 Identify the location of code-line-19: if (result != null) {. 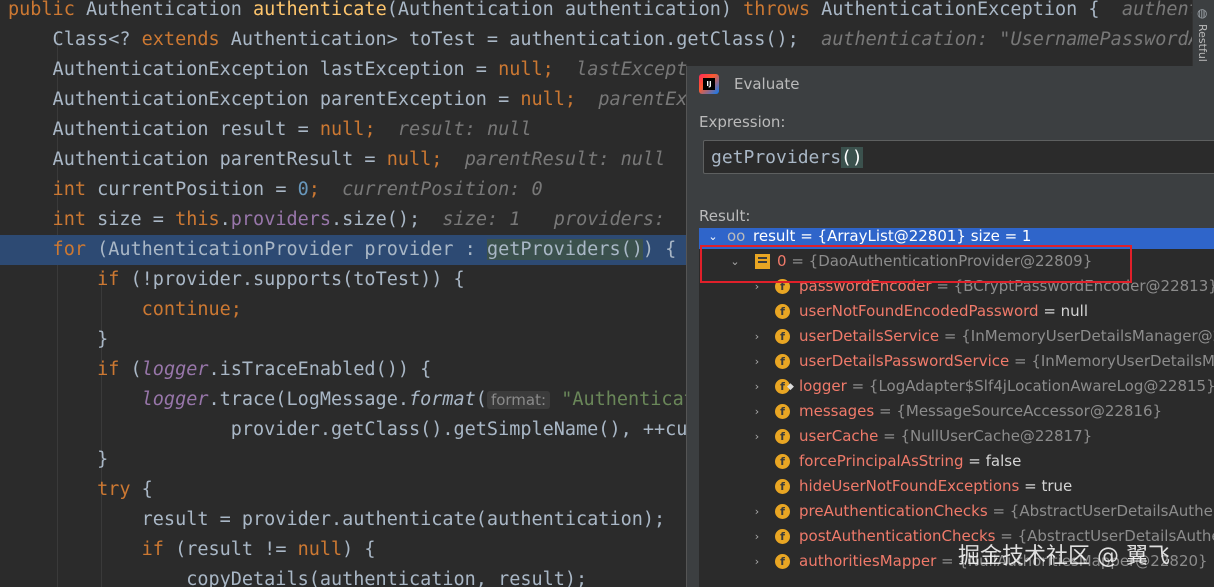
(192, 550).